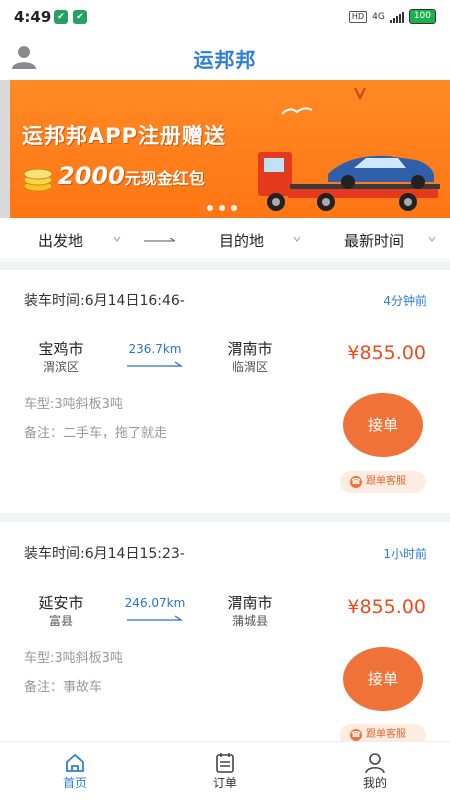  What do you see at coordinates (374, 240) in the screenshot?
I see `filter-sort: 最新时间` at bounding box center [374, 240].